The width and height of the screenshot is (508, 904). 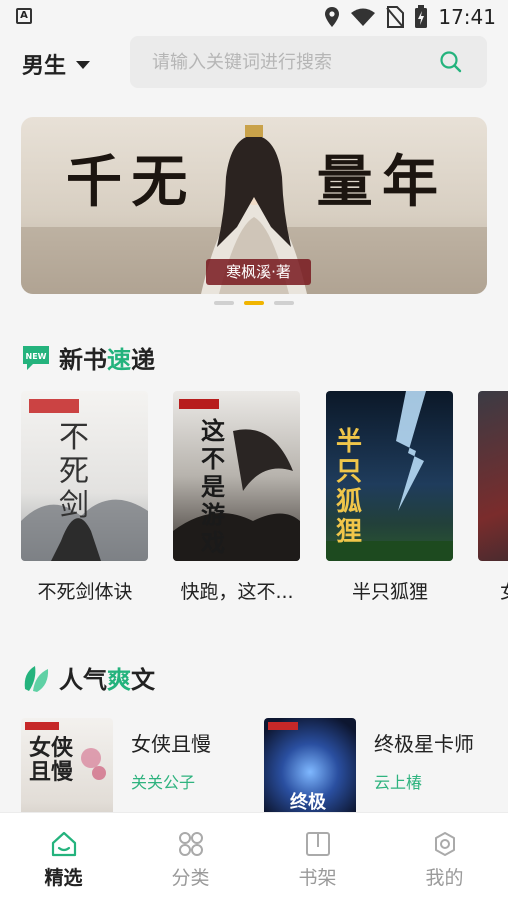 What do you see at coordinates (411, 182) in the screenshot?
I see `banner-title-char: 年` at bounding box center [411, 182].